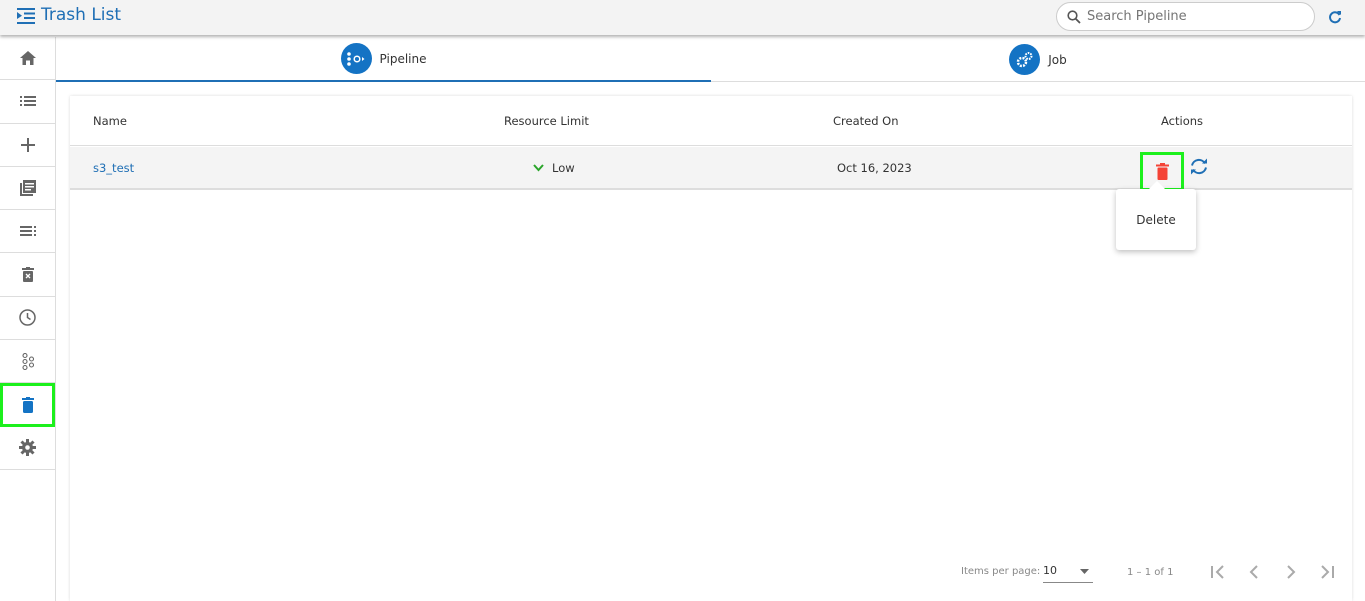 The width and height of the screenshot is (1365, 601). What do you see at coordinates (546, 120) in the screenshot?
I see `column-header-resource-limit: Resource Limit` at bounding box center [546, 120].